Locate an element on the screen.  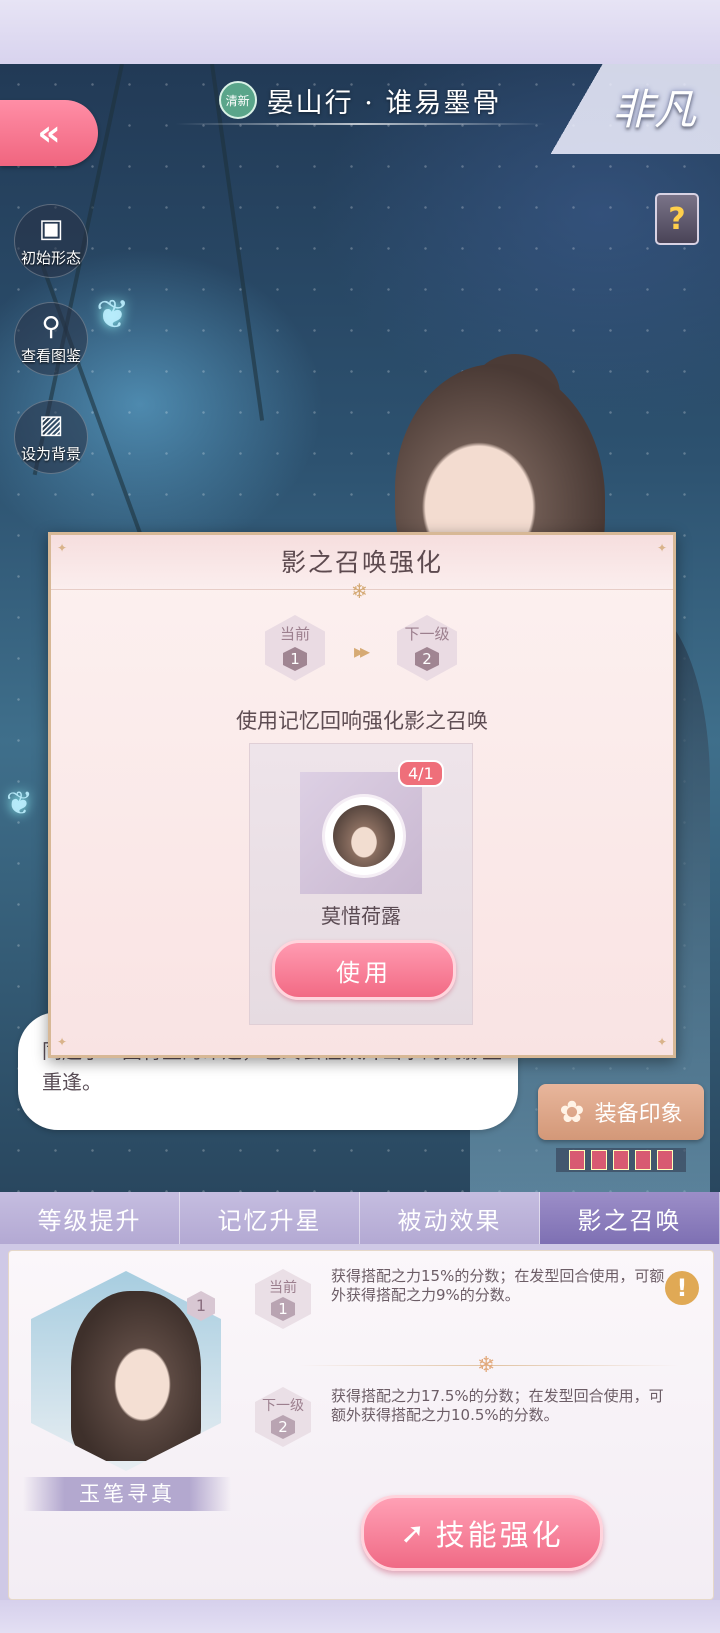
tab-passive-effect: 被动效果 is located at coordinates (450, 1218).